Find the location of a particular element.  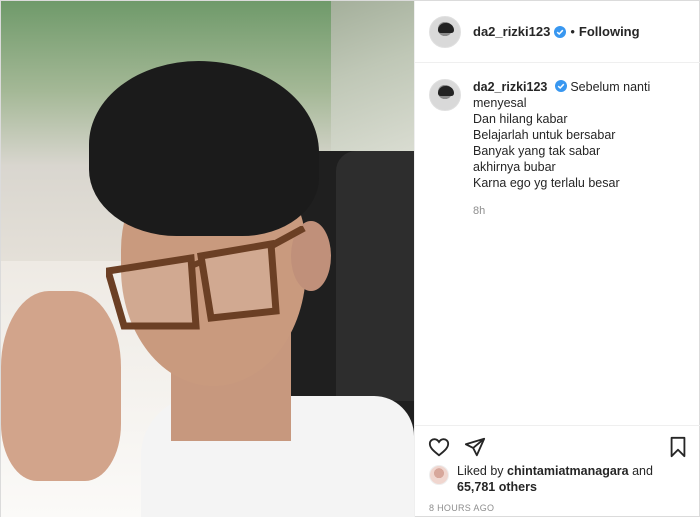

caption-line: Sebelum nanti is located at coordinates (610, 87).